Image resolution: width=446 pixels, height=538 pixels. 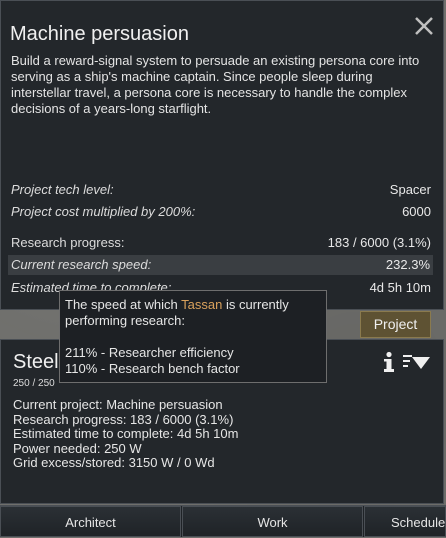 What do you see at coordinates (221, 243) in the screenshot?
I see `progress-row: Research progress: 183 / 6000 (3.1%)` at bounding box center [221, 243].